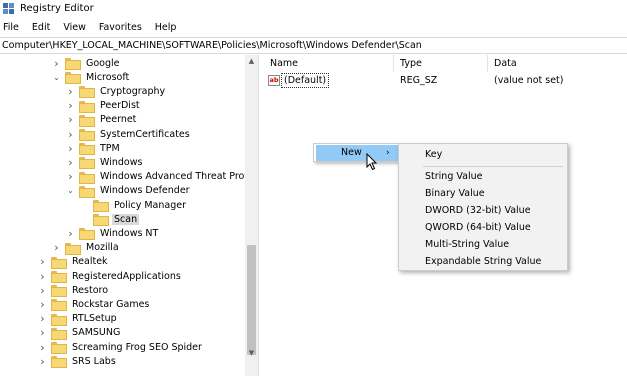 The width and height of the screenshot is (627, 376). I want to click on submenu-item-string-value: String Value, so click(453, 176).